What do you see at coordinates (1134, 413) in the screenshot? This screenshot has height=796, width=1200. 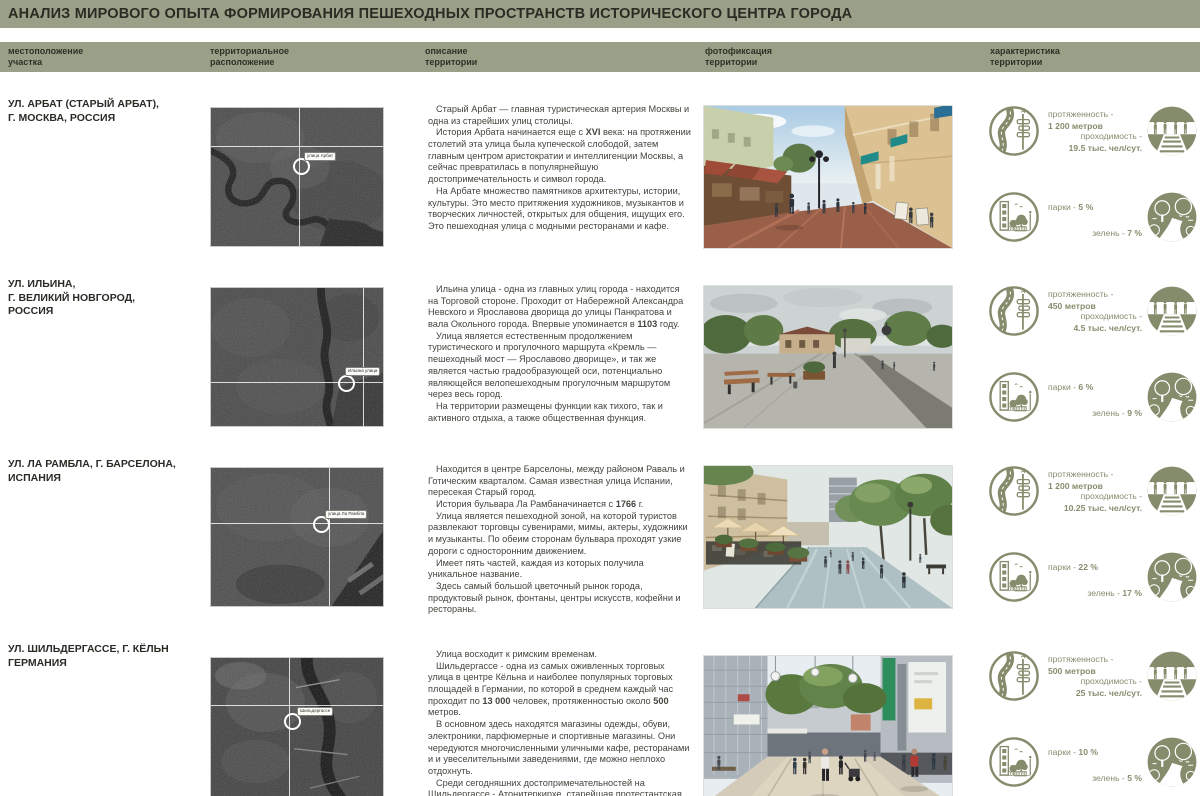 I see `metric-value: 9 %` at bounding box center [1134, 413].